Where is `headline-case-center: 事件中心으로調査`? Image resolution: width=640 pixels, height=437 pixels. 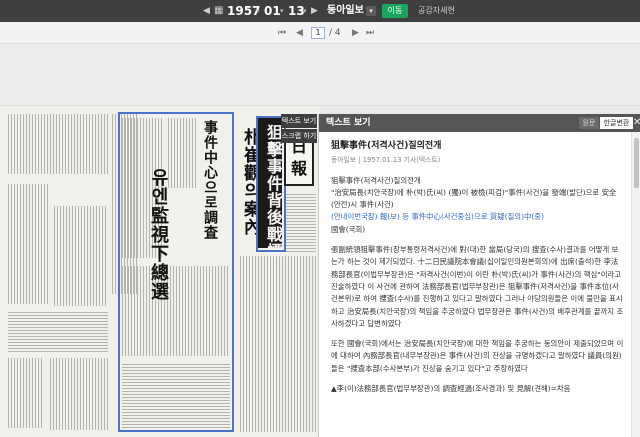 headline-case-center: 事件中心으로調査 is located at coordinates (210, 180).